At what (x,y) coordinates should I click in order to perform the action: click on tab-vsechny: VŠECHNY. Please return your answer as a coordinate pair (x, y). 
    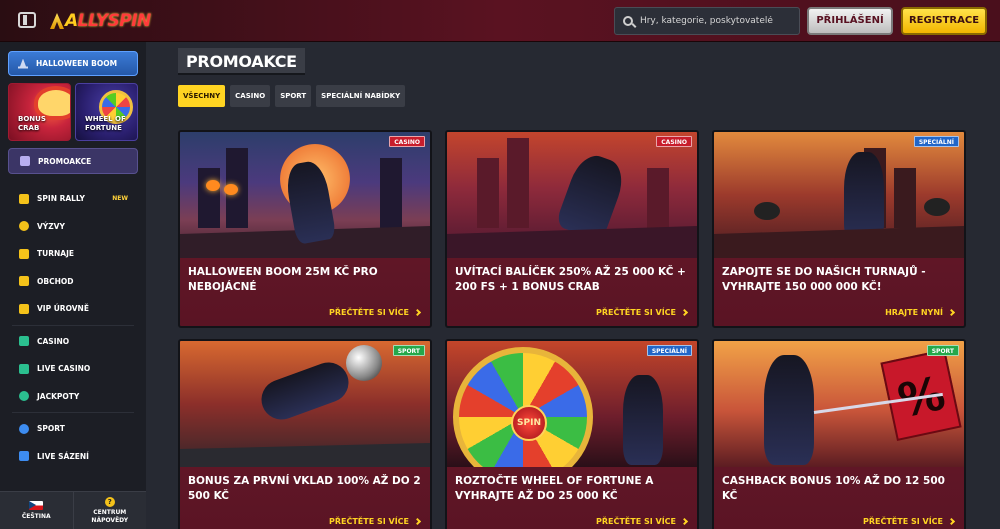
    Looking at the image, I should click on (202, 96).